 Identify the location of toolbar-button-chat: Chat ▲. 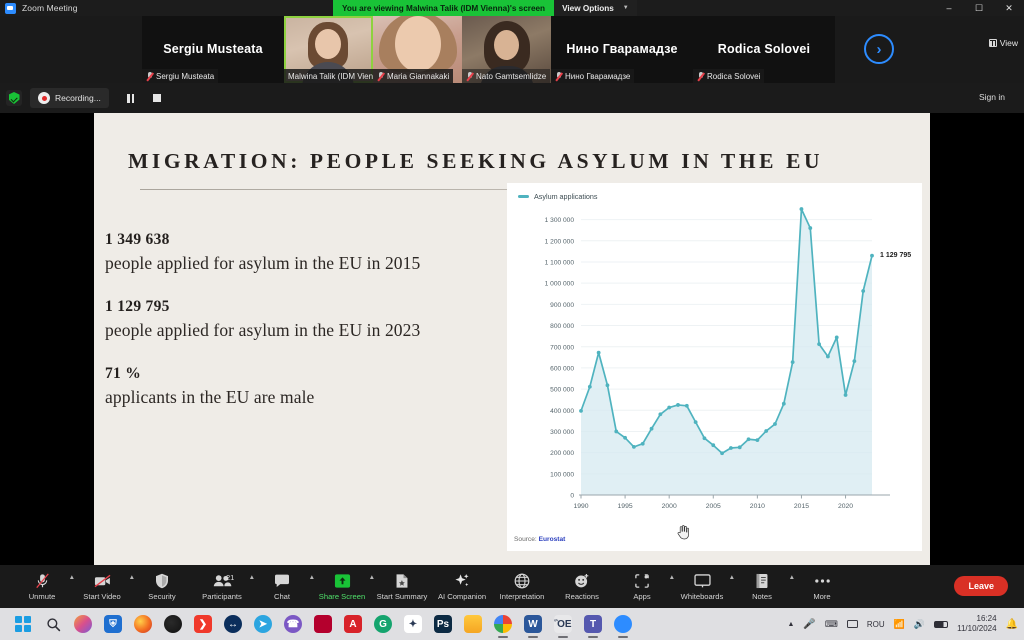
(283, 586).